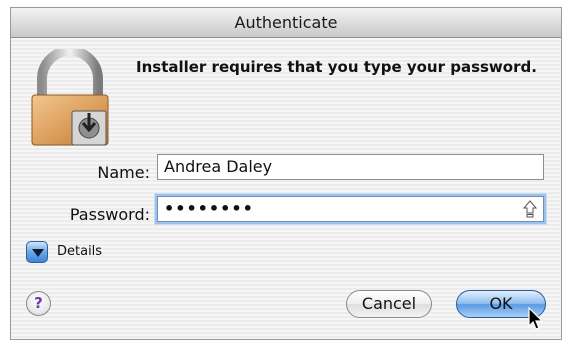 The width and height of the screenshot is (574, 346). I want to click on title-bar: Authenticate, so click(286, 23).